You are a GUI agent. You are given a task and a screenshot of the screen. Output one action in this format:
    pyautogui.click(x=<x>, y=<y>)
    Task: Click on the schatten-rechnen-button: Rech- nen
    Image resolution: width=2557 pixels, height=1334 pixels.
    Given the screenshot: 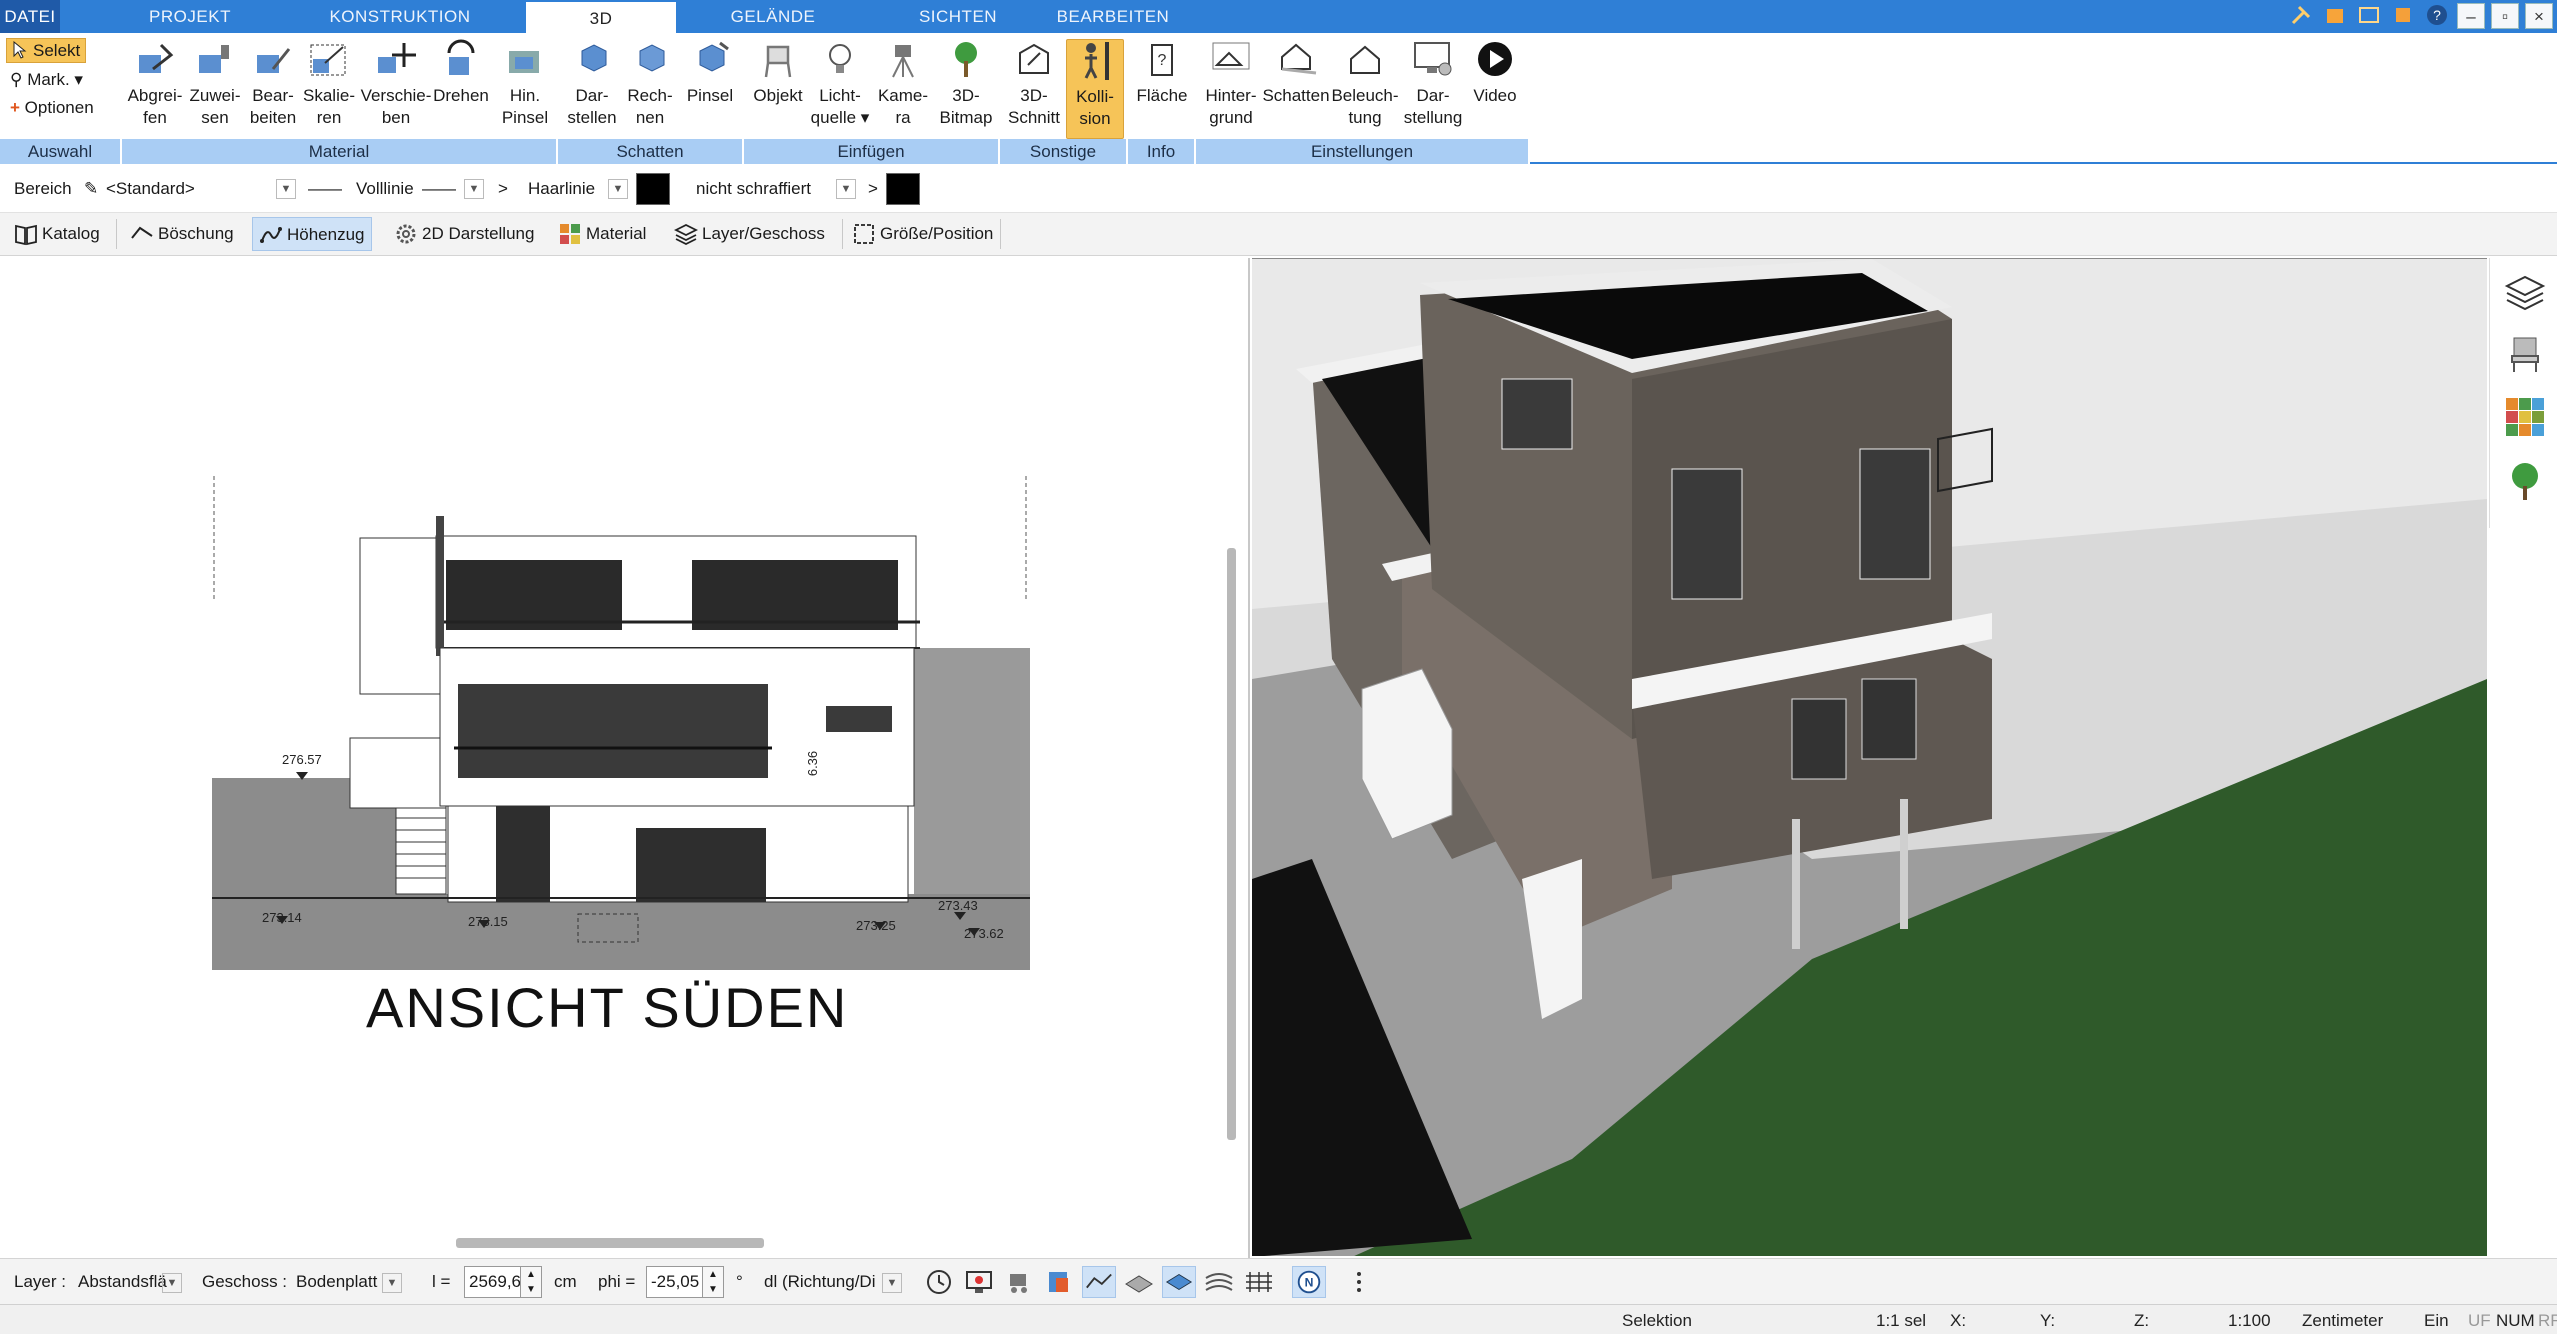 What is the action you would take?
    pyautogui.click(x=650, y=84)
    